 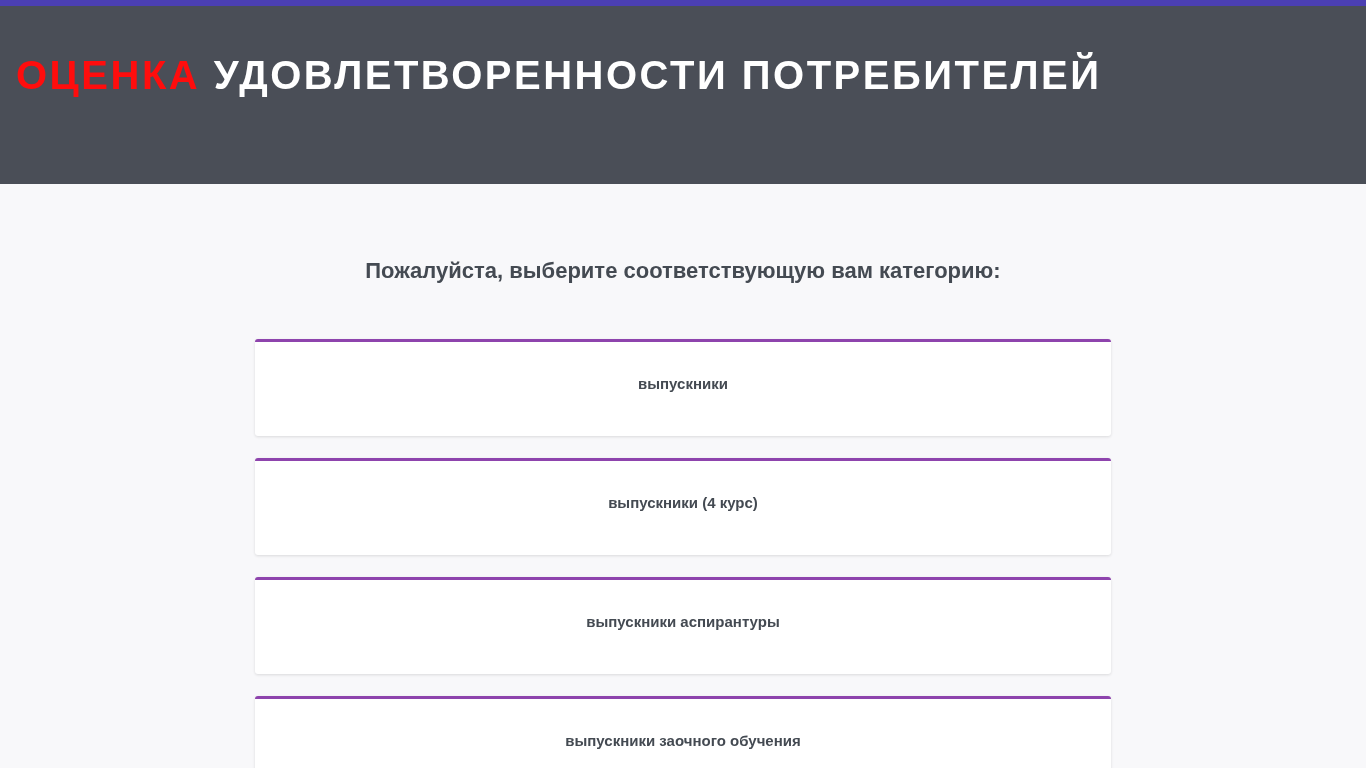 I want to click on category-card: выпускники заочного обучения, so click(x=683, y=732).